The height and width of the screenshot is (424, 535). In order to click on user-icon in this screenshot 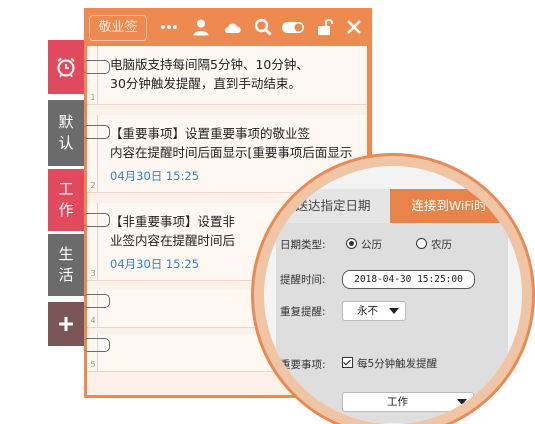, I will do `click(201, 27)`.